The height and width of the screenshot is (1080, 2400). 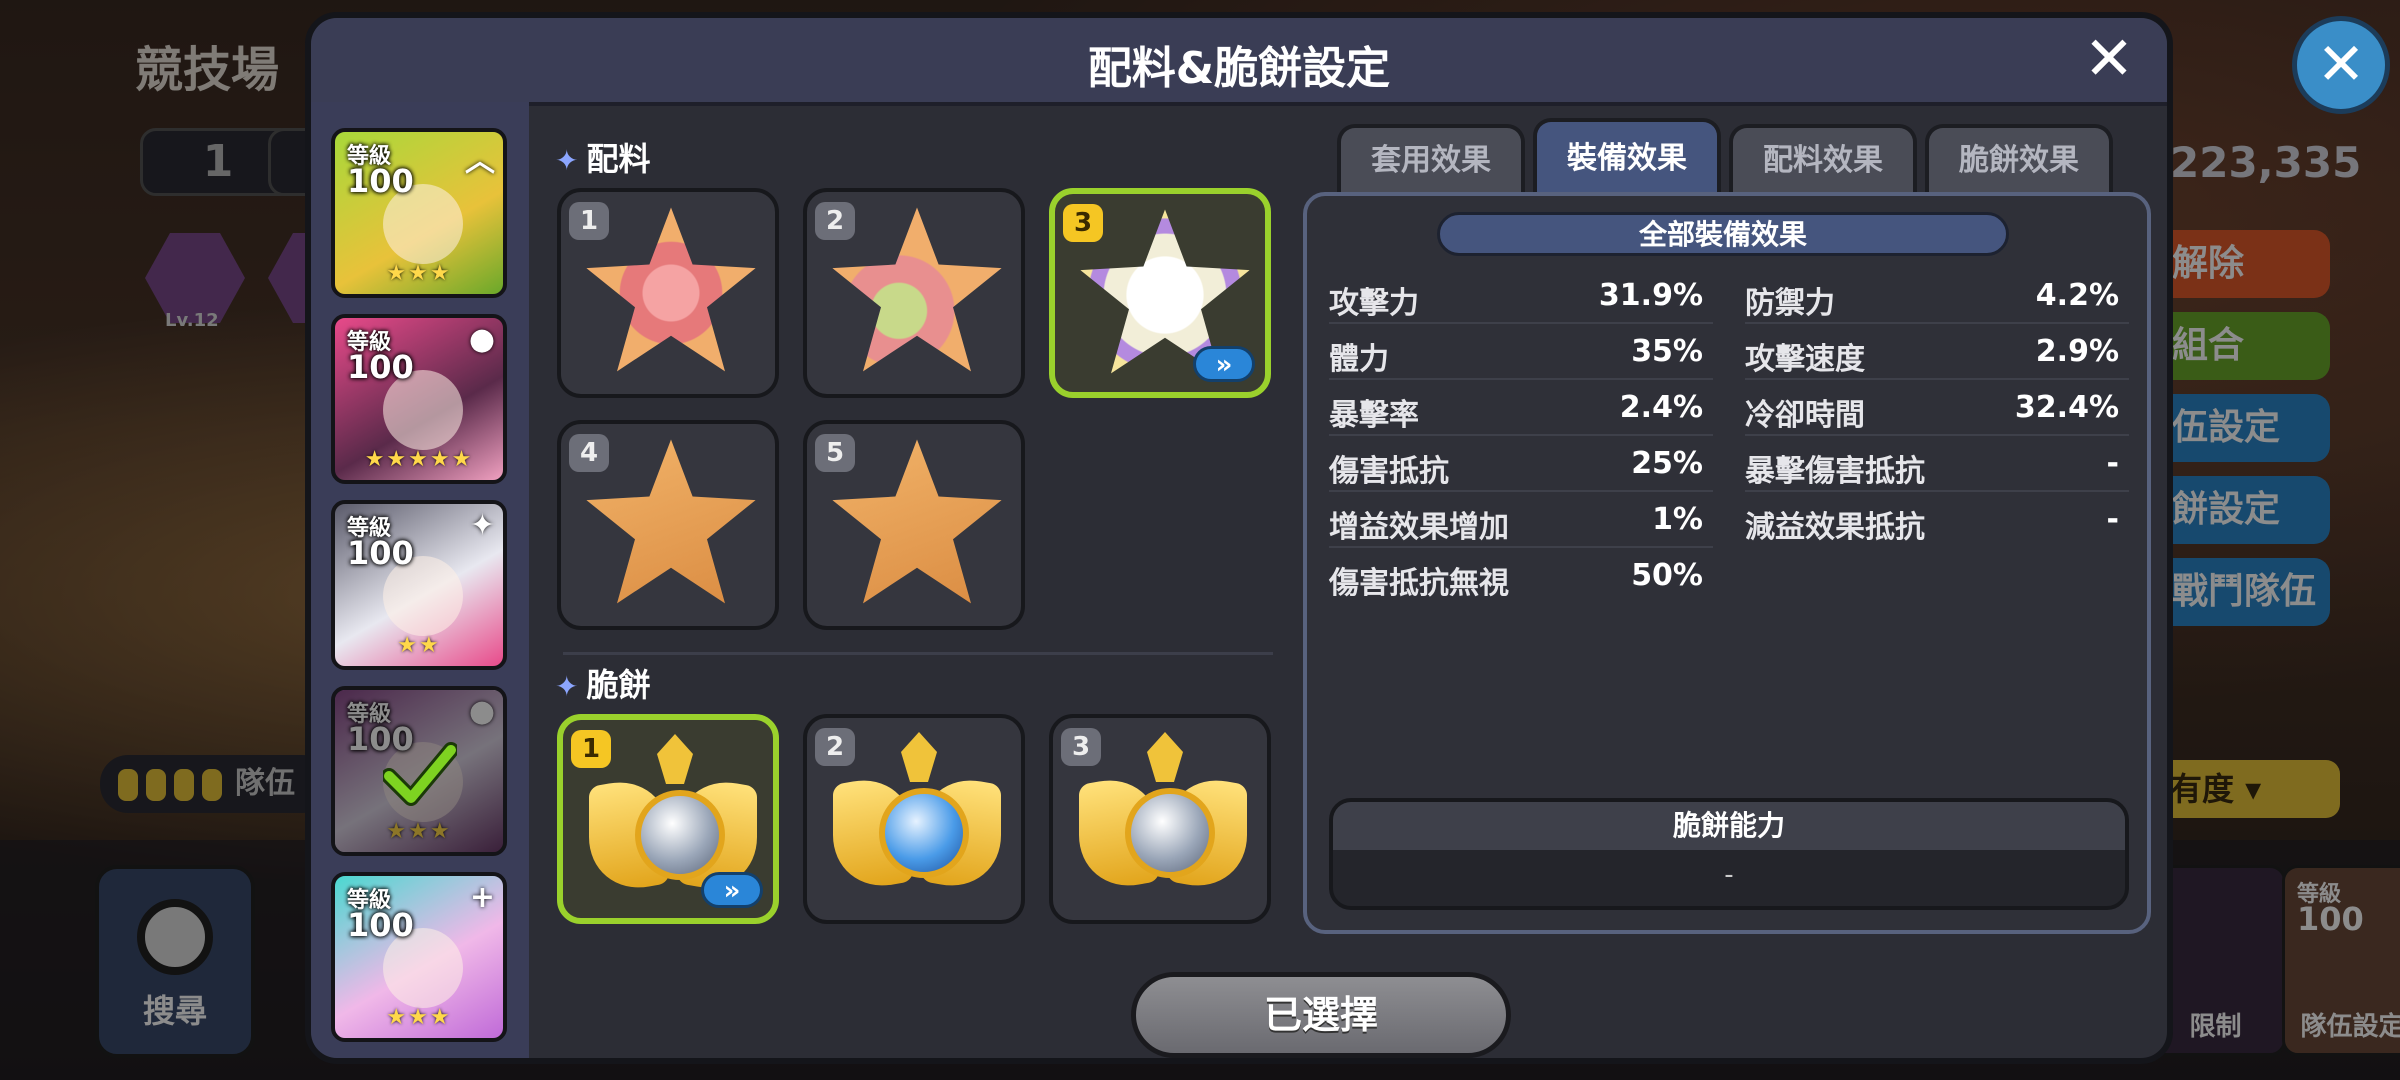 I want to click on character-card-5: 等級 100 + ★★★, so click(x=419, y=957).